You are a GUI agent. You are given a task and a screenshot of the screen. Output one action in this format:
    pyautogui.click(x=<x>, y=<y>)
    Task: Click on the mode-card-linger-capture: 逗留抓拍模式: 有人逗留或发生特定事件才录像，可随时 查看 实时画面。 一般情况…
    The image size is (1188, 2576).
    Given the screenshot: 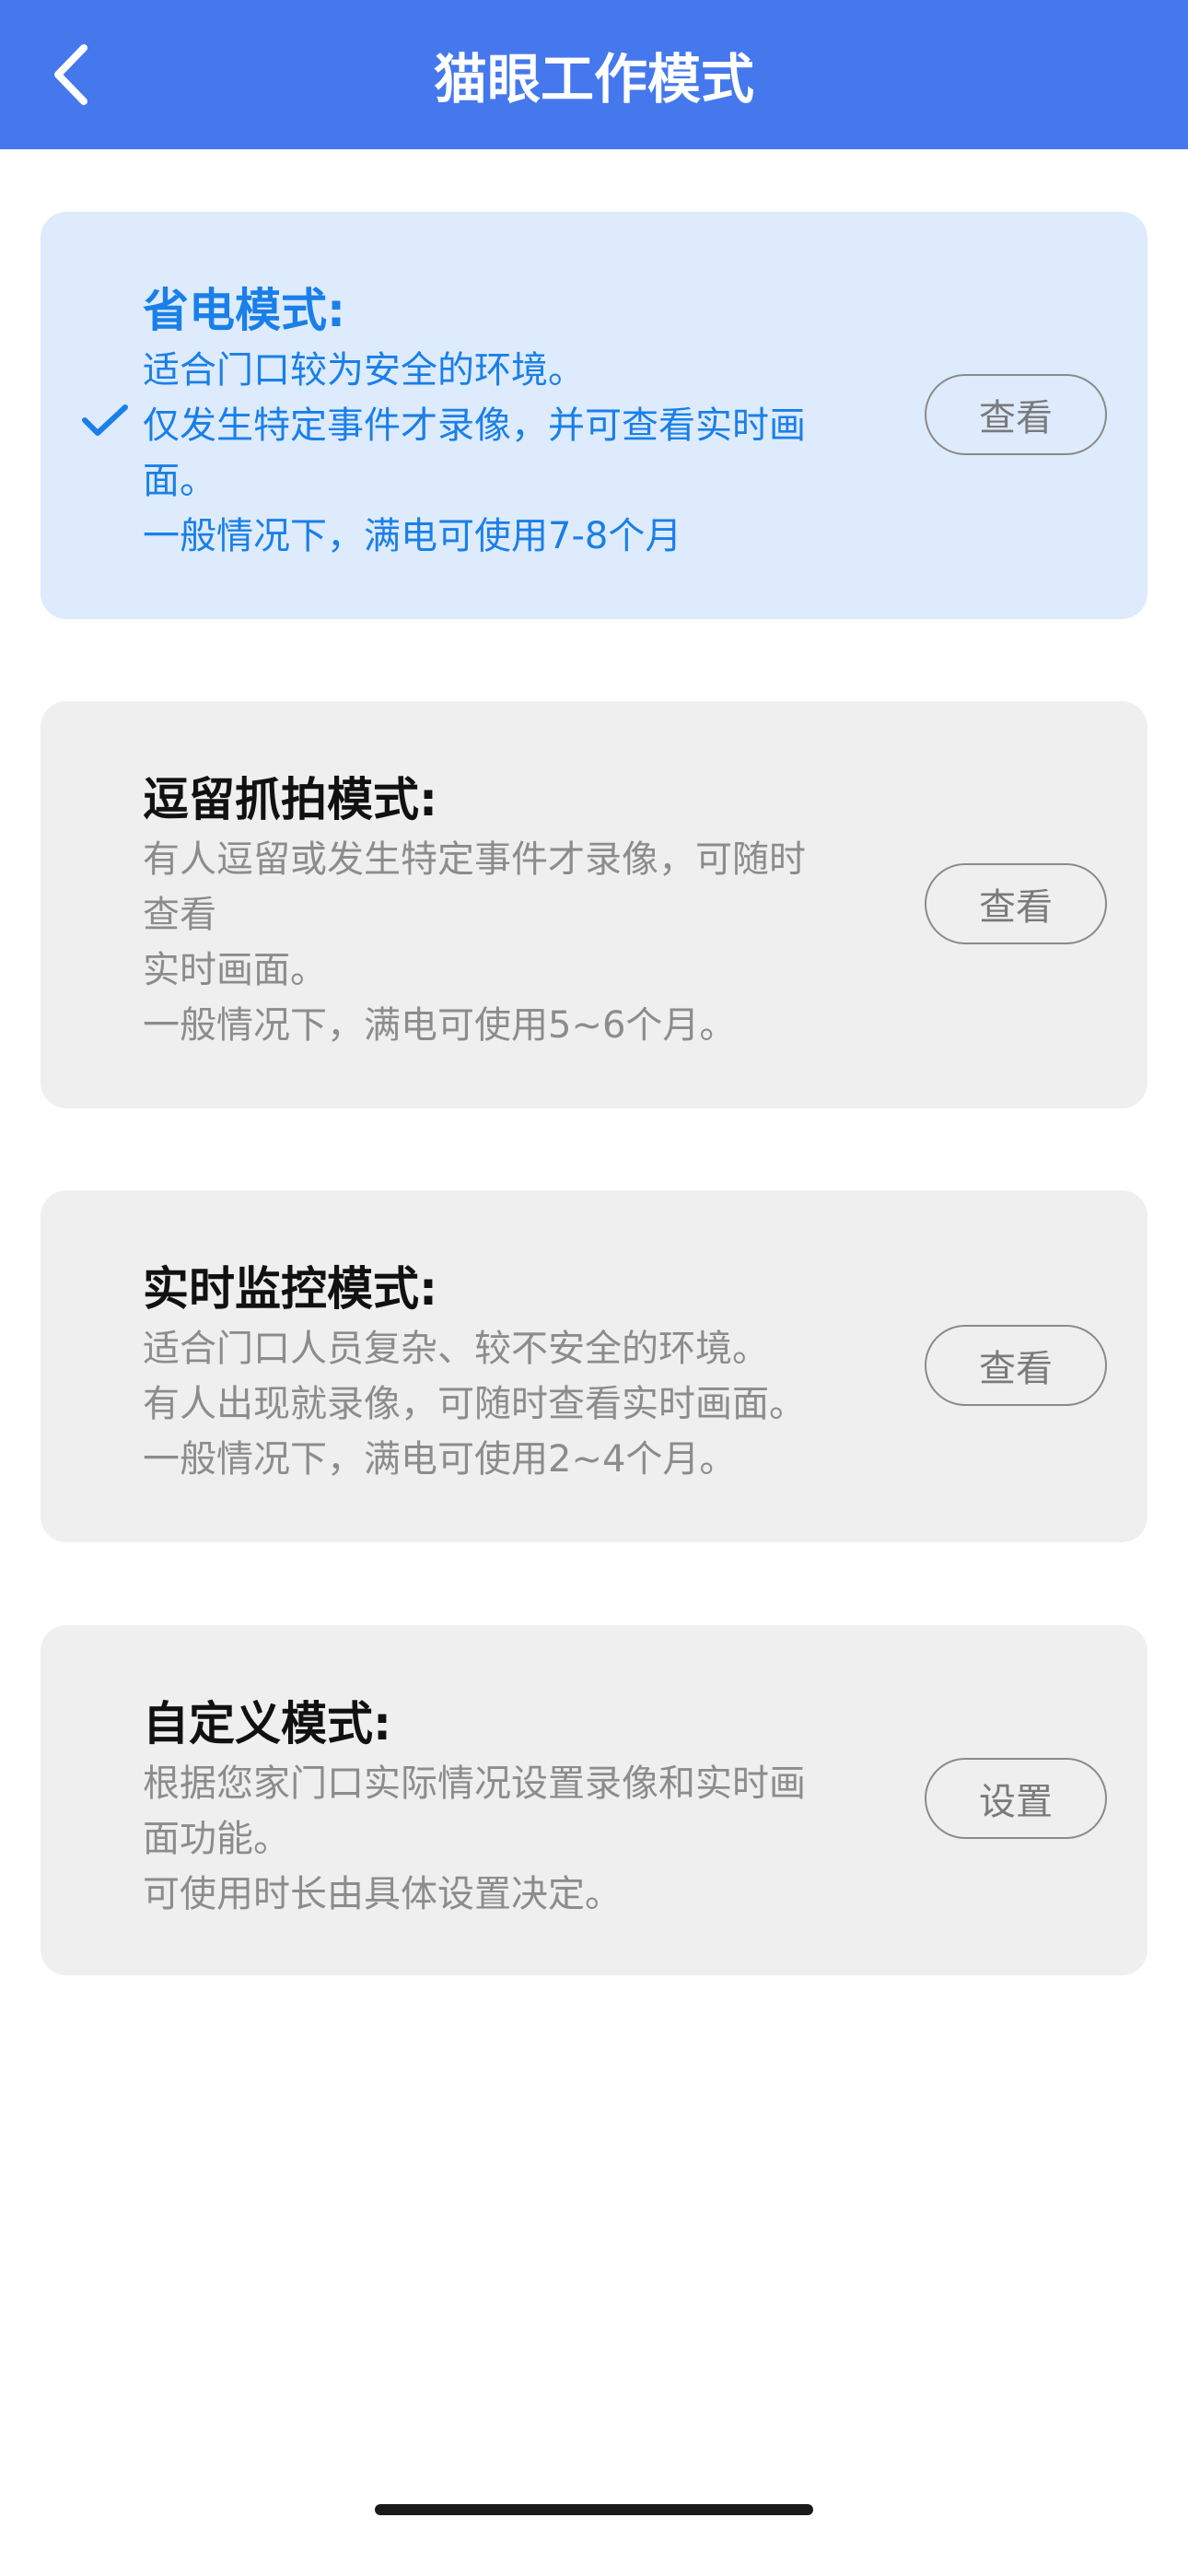 What is the action you would take?
    pyautogui.click(x=594, y=904)
    